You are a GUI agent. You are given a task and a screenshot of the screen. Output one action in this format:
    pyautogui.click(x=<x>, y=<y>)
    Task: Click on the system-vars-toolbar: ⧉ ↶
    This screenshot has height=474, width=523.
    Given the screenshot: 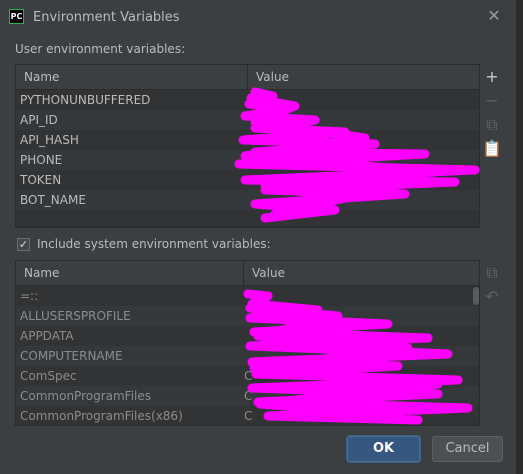 What is the action you would take?
    pyautogui.click(x=492, y=286)
    